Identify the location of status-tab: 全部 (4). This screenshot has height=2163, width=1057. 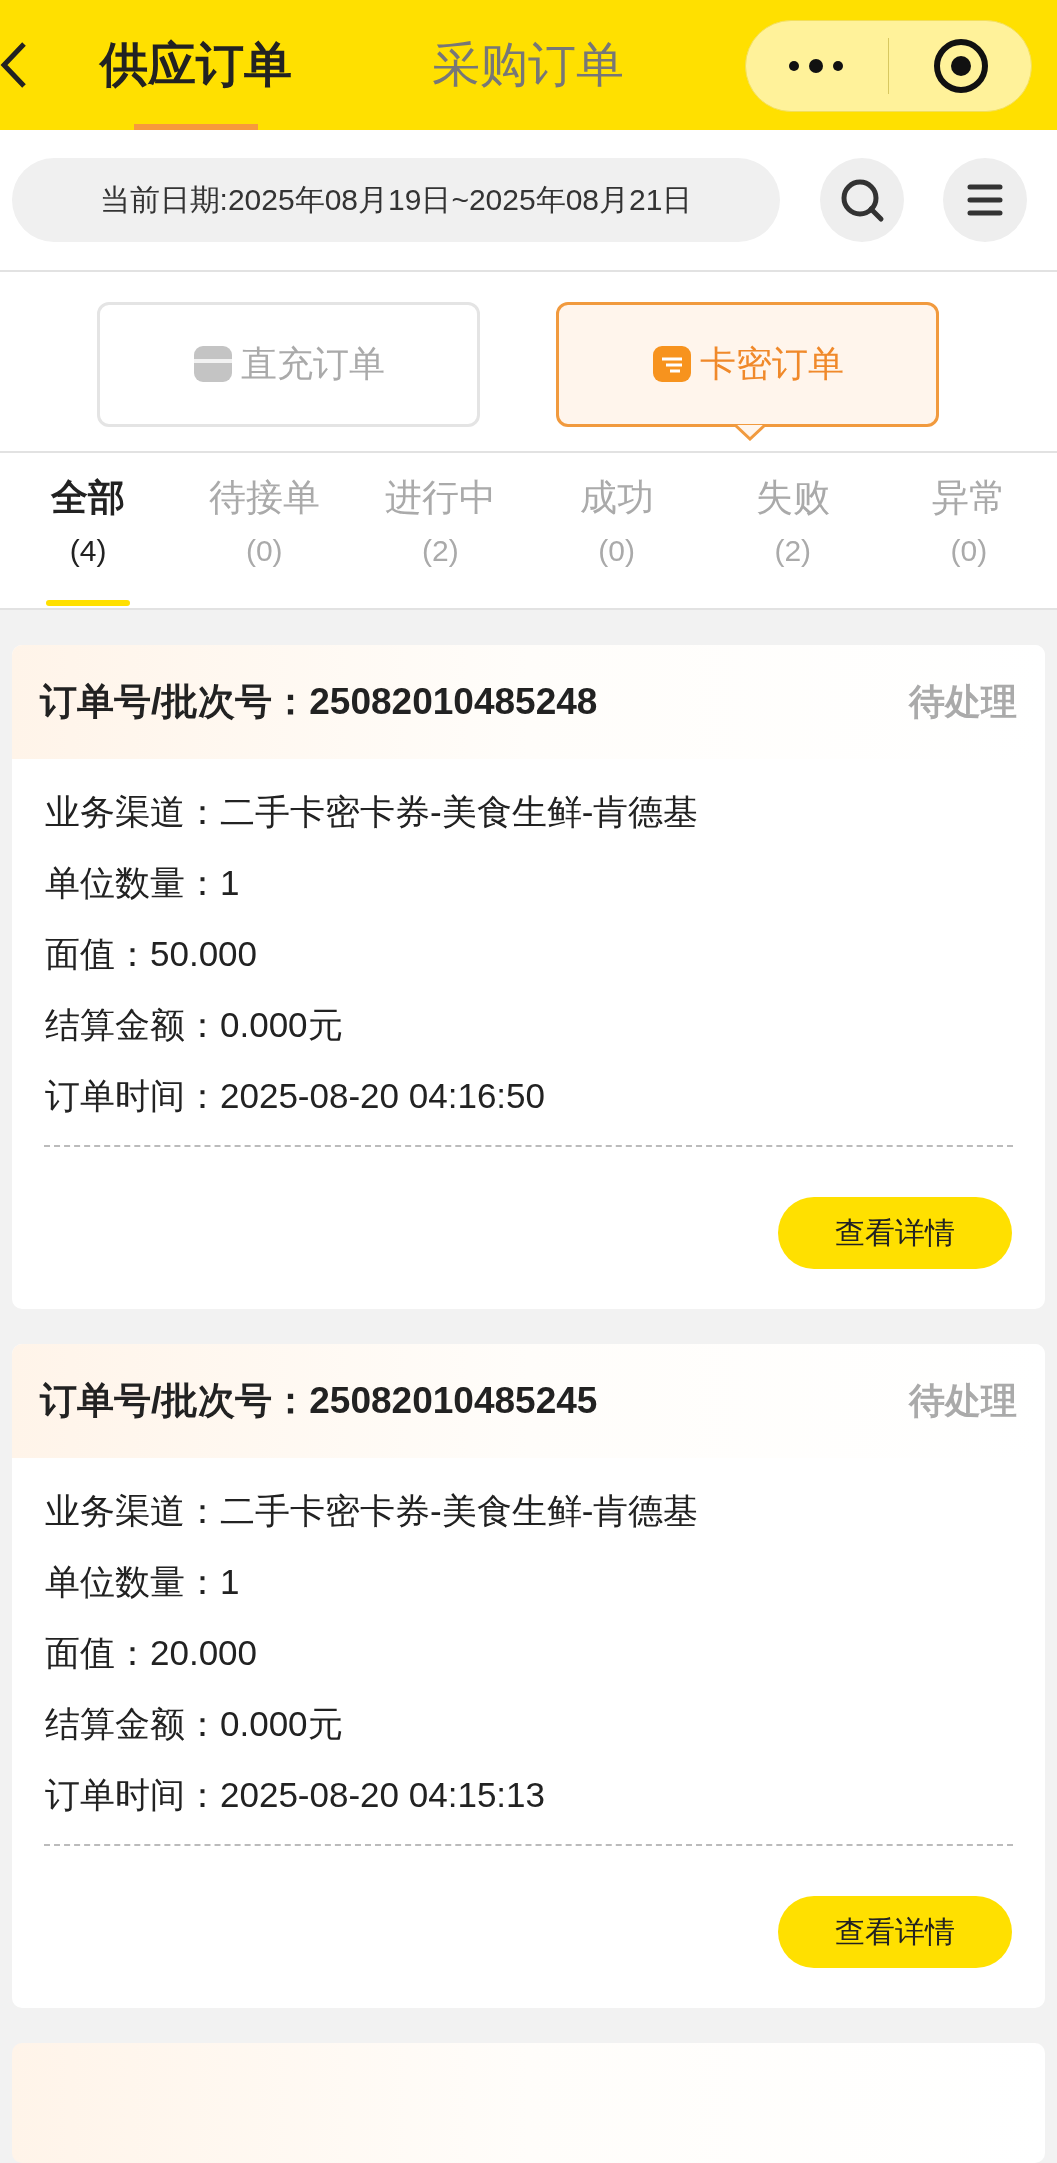
(88, 530).